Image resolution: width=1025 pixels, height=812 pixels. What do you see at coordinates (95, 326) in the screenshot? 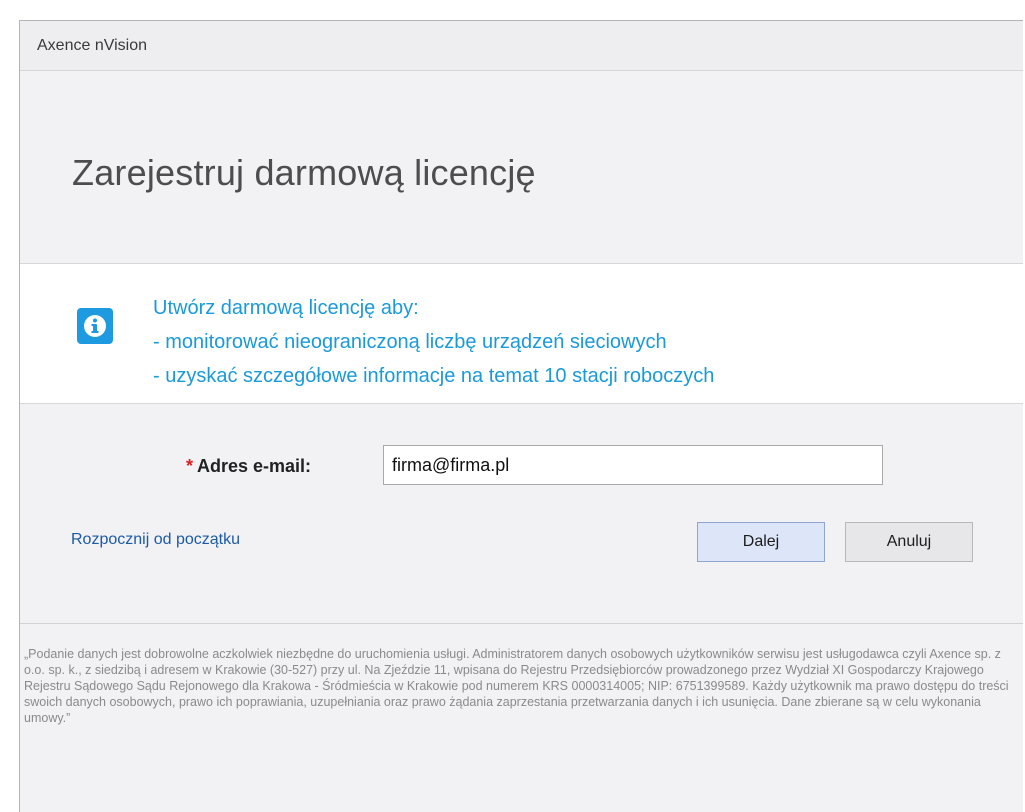
I see `info-icon` at bounding box center [95, 326].